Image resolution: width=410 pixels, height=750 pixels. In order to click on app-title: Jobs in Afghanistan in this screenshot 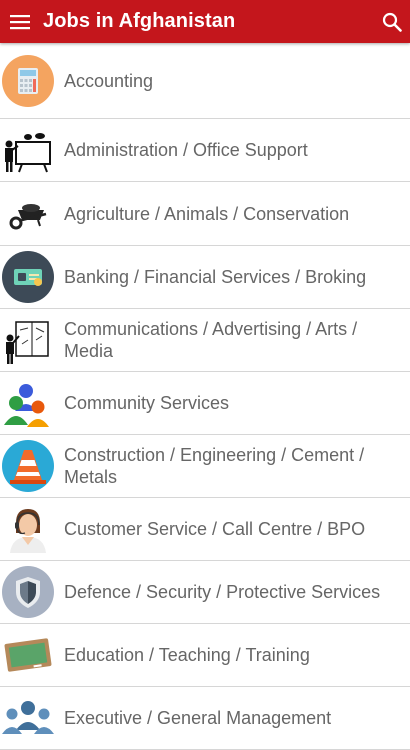, I will do `click(139, 21)`.